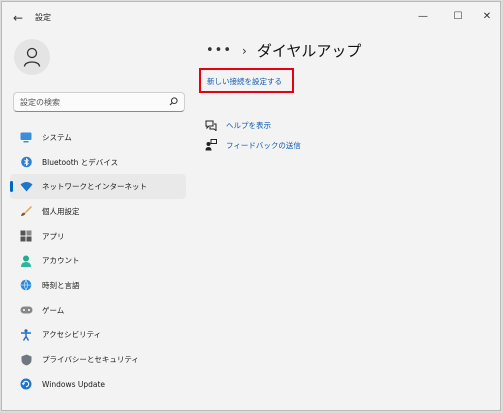 Image resolution: width=503 pixels, height=413 pixels. I want to click on user-icon, so click(32, 57).